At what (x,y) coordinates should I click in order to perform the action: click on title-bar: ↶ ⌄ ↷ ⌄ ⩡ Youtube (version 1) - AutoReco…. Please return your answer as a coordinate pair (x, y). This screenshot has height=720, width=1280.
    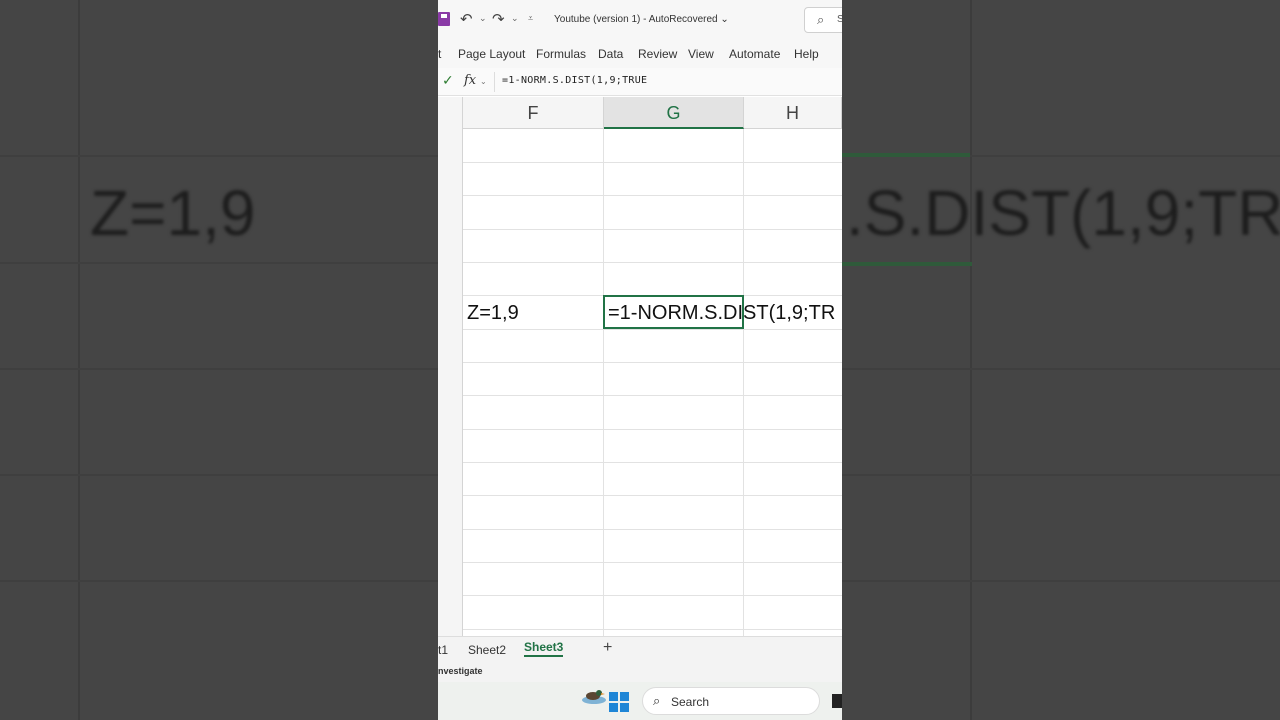
    Looking at the image, I should click on (640, 20).